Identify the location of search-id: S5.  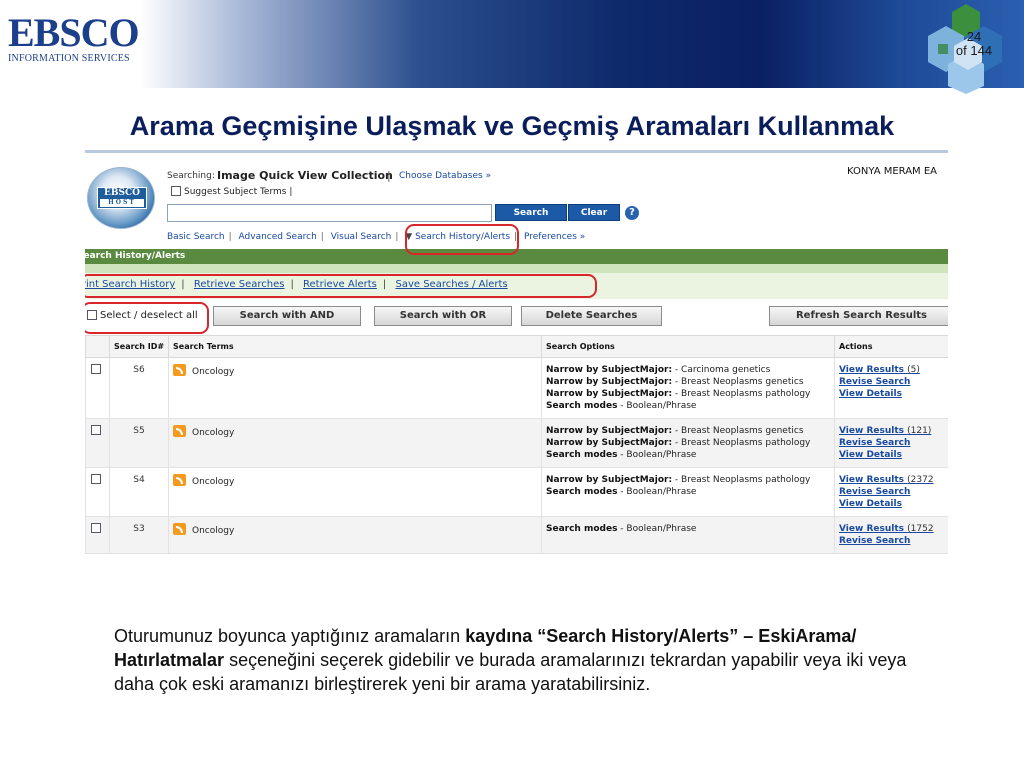
(139, 443).